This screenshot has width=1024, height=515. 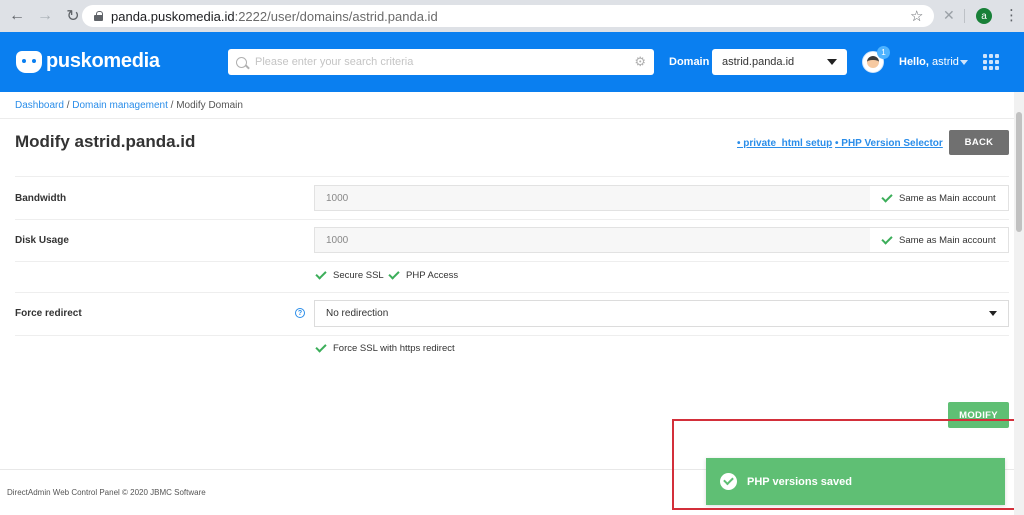 What do you see at coordinates (592, 198) in the screenshot?
I see `bandwidth-input: 1000` at bounding box center [592, 198].